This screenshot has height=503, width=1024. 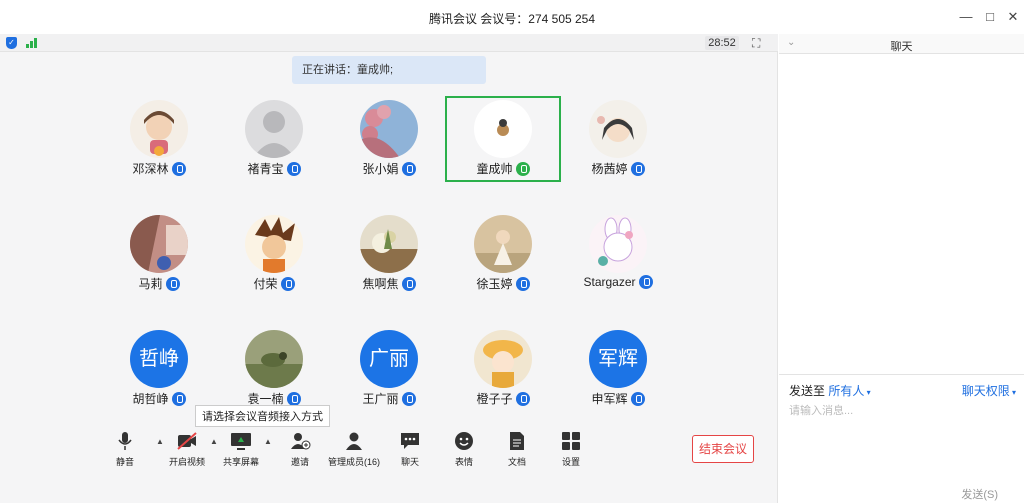 What do you see at coordinates (846, 391) in the screenshot?
I see `send-to-value: 所有人` at bounding box center [846, 391].